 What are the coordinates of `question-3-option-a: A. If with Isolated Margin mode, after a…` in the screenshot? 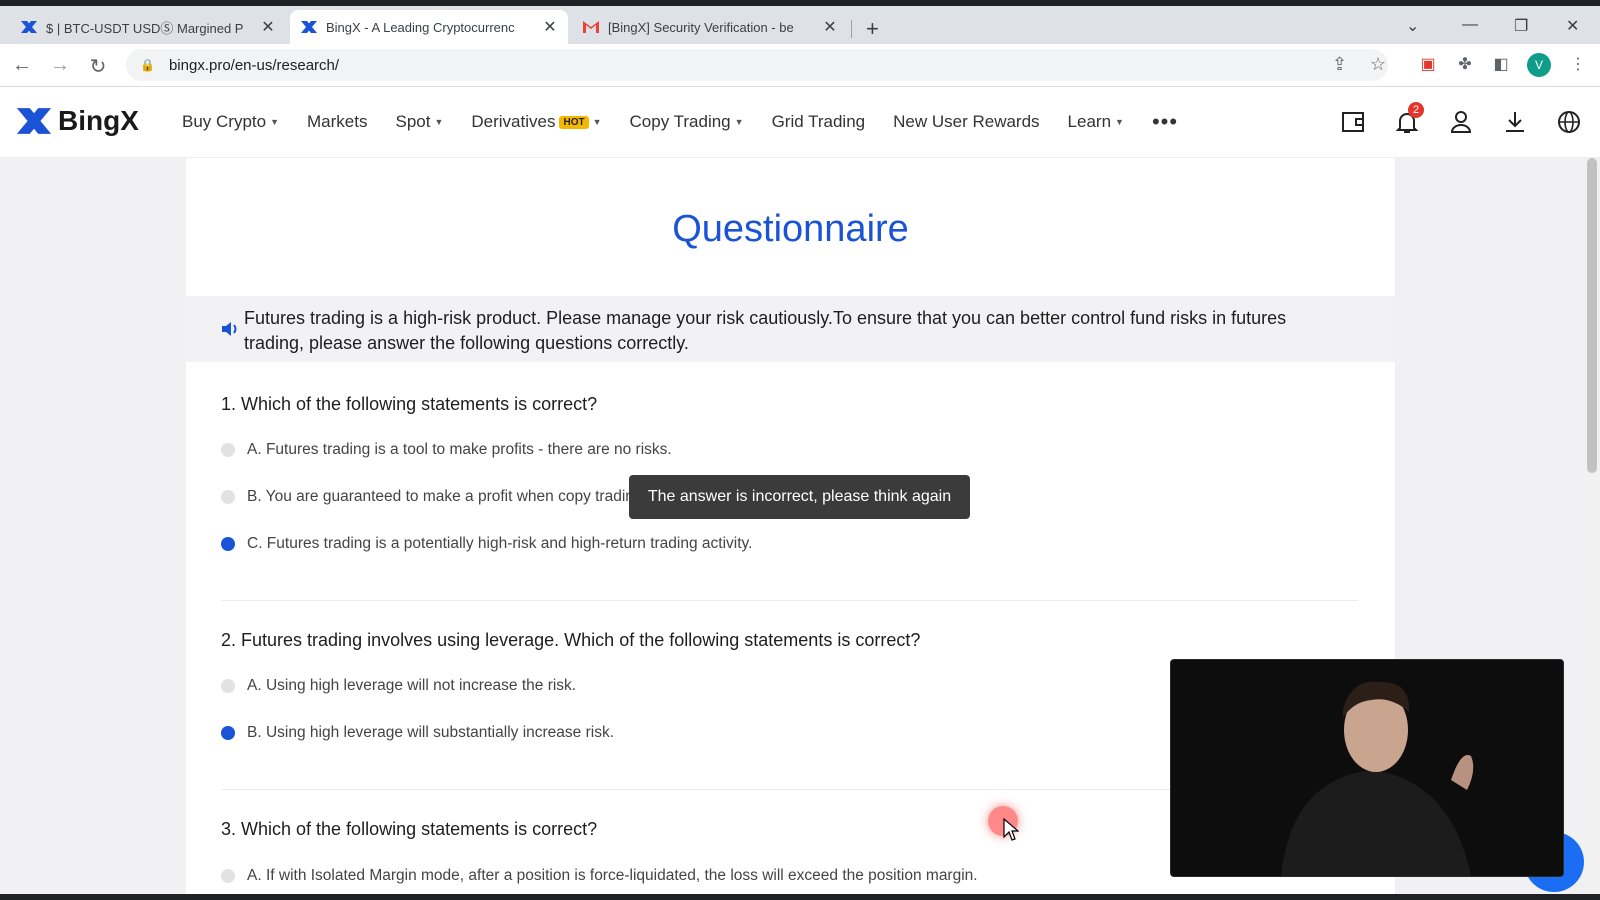 It's located at (599, 876).